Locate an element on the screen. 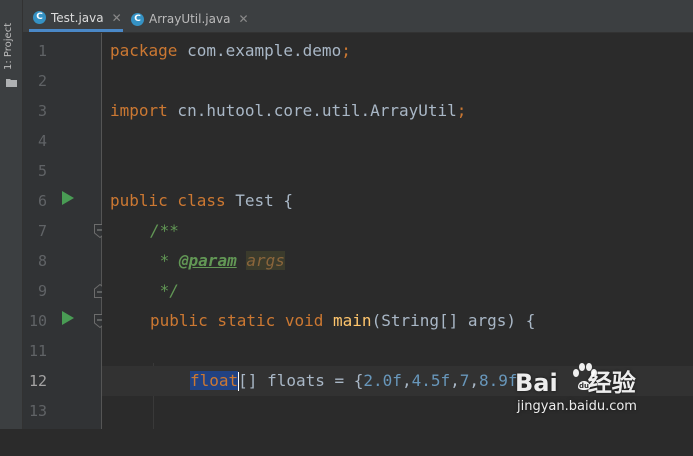 The width and height of the screenshot is (693, 456). folder-icon is located at coordinates (11, 83).